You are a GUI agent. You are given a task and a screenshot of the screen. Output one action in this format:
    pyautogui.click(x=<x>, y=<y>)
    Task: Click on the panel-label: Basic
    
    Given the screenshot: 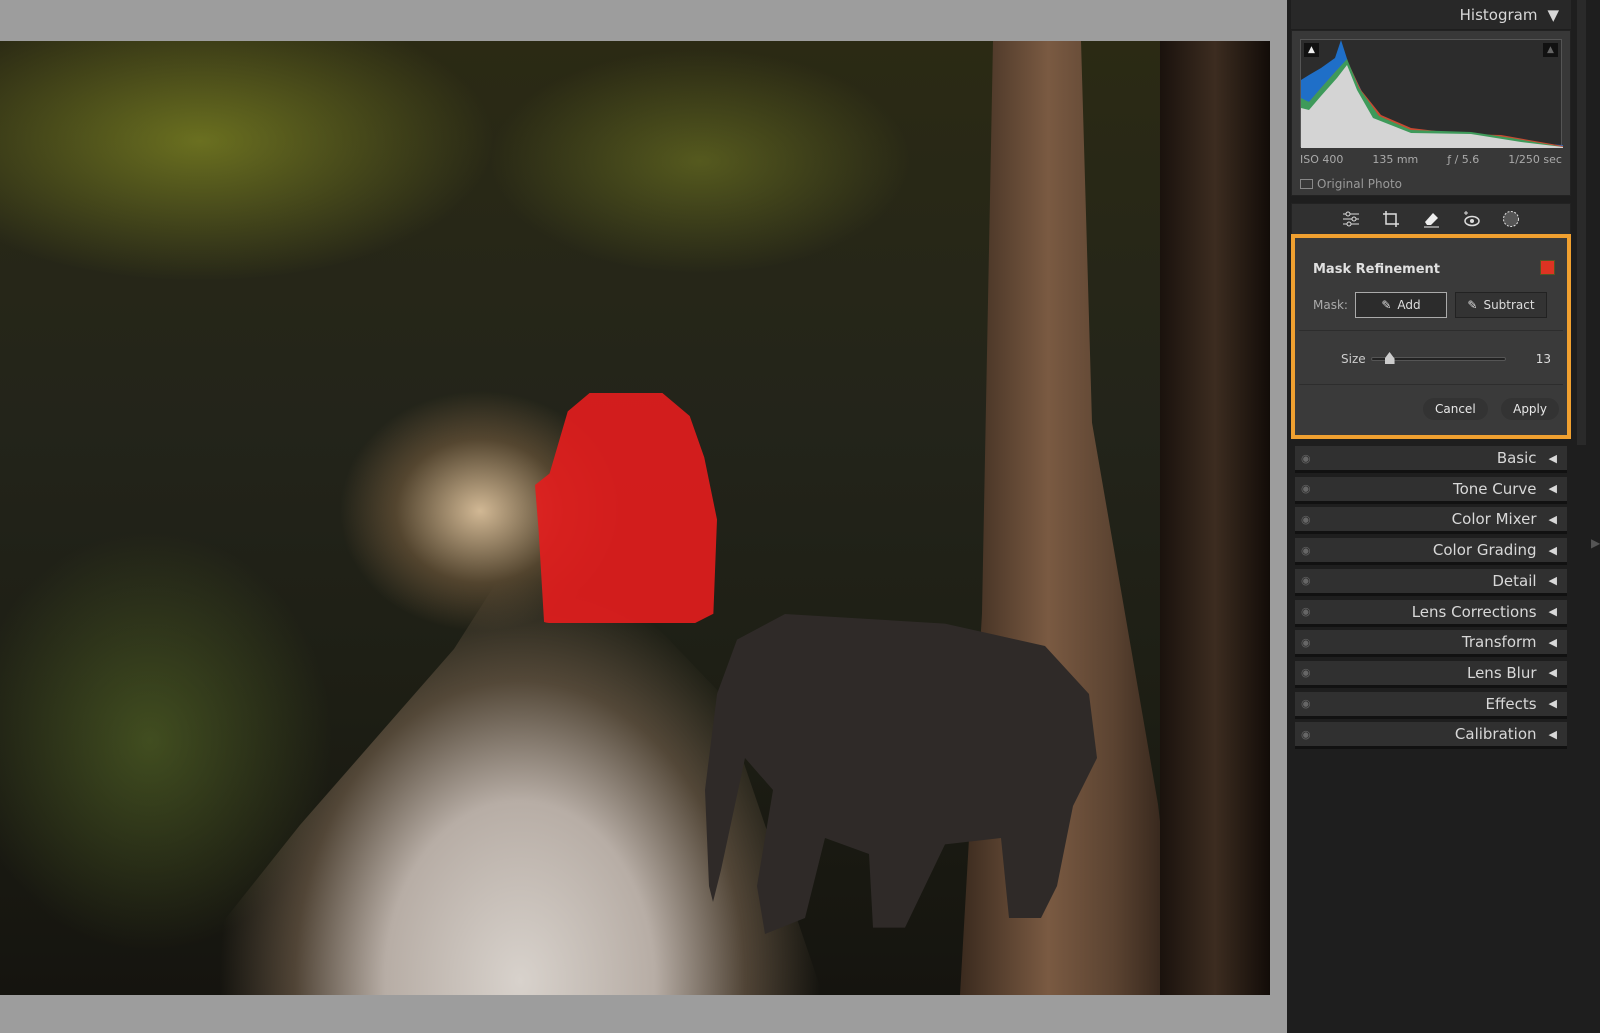 What is the action you would take?
    pyautogui.click(x=1516, y=458)
    